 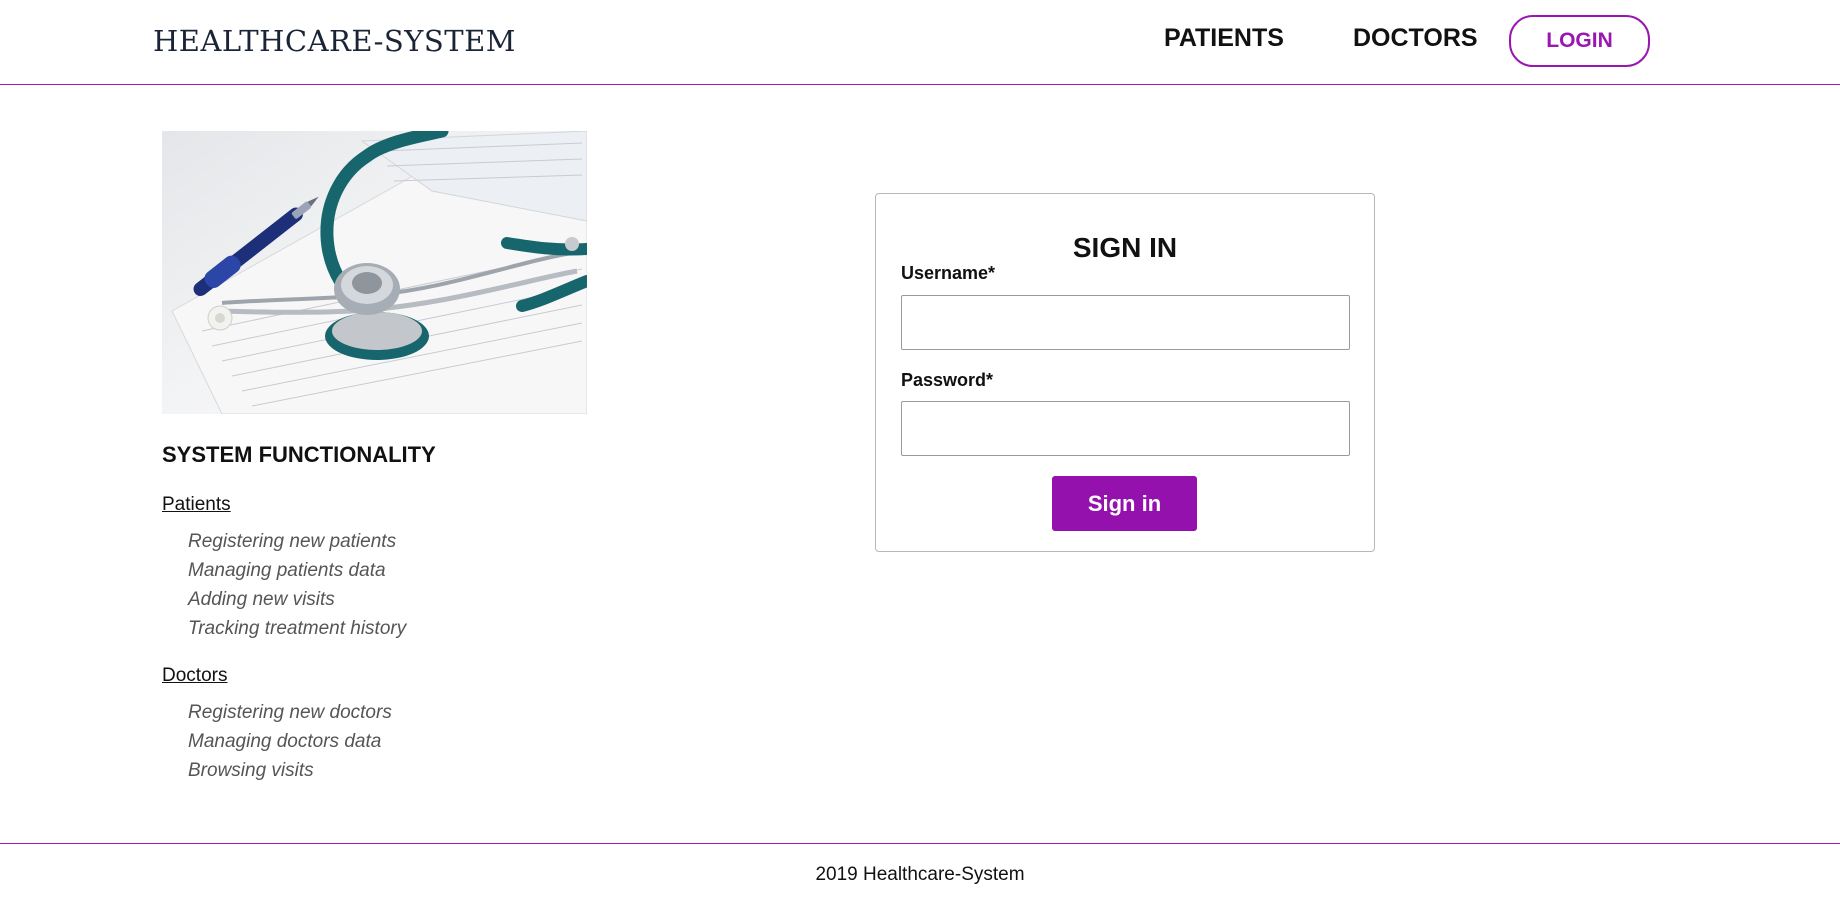 What do you see at coordinates (292, 541) in the screenshot?
I see `list-item: Registering new patients` at bounding box center [292, 541].